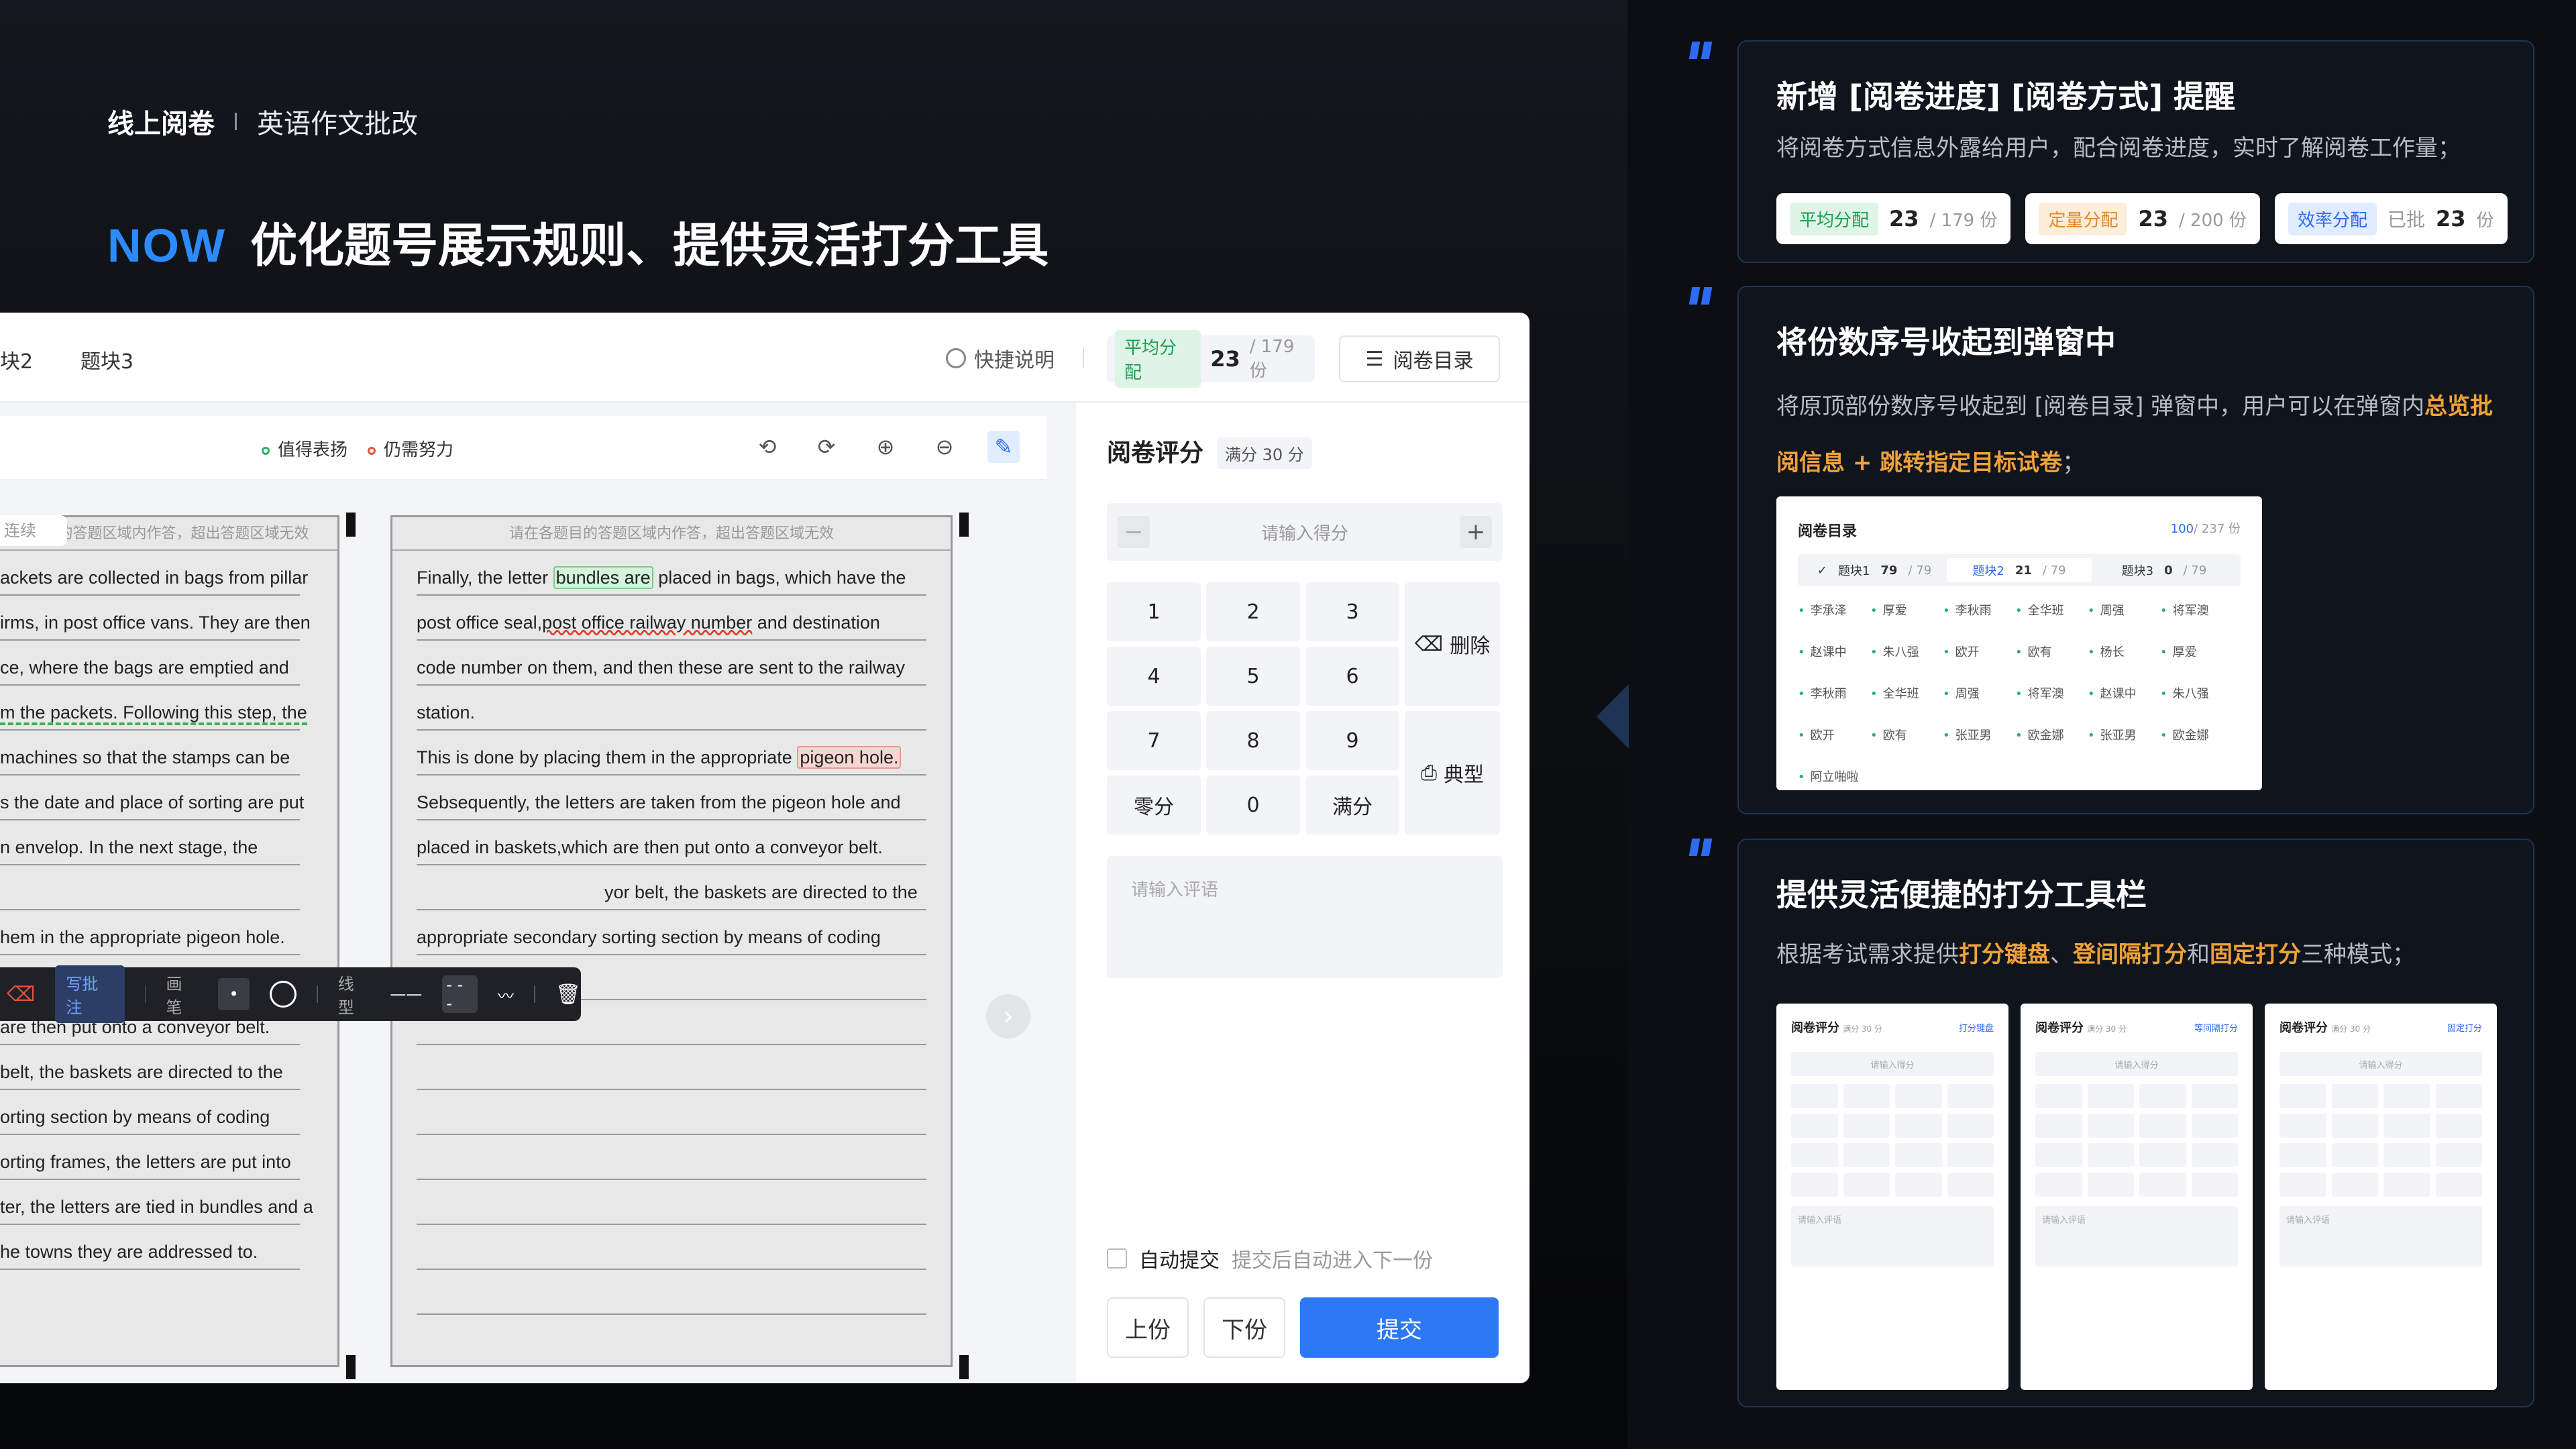 This screenshot has height=1449, width=2576. I want to click on annotate-icon: ✎, so click(1003, 447).